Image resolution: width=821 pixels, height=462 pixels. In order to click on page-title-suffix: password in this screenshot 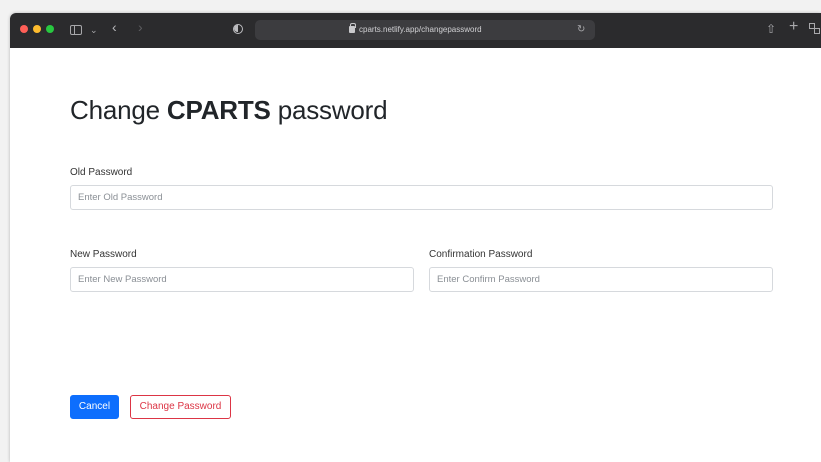, I will do `click(329, 110)`.